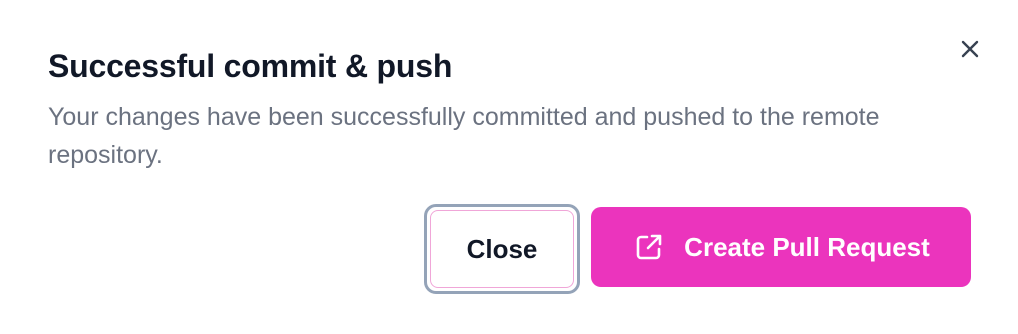 This screenshot has width=1018, height=334. I want to click on close-x-icon, so click(970, 49).